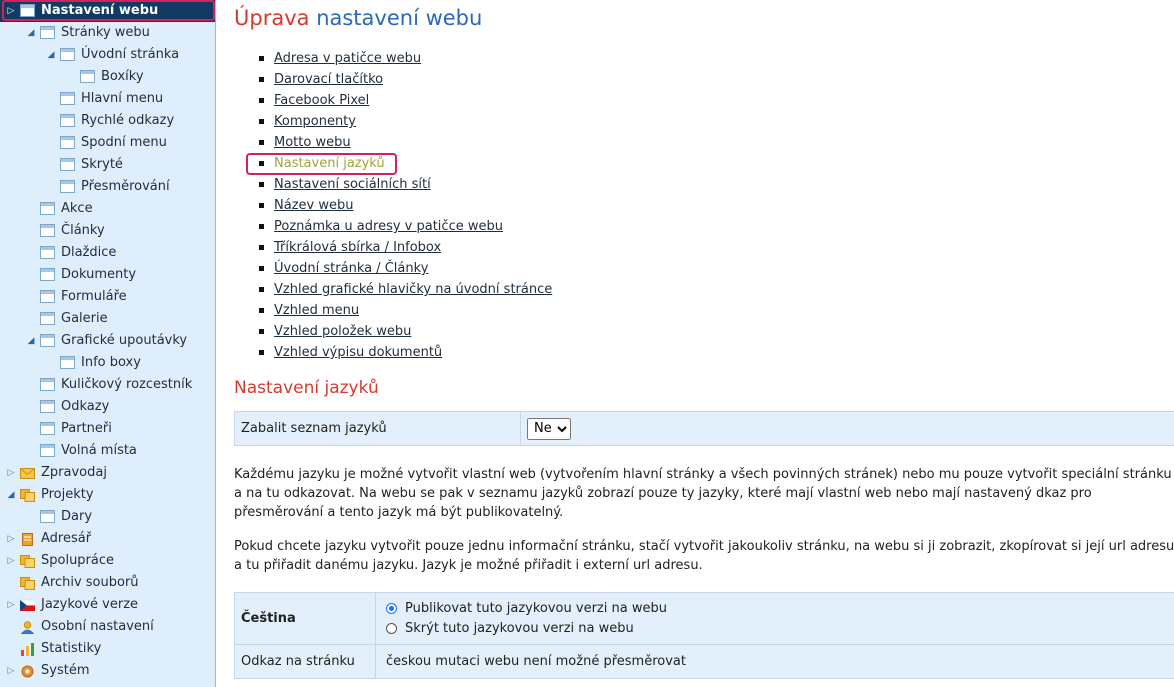  What do you see at coordinates (313, 205) in the screenshot?
I see `settings-link: Název webu` at bounding box center [313, 205].